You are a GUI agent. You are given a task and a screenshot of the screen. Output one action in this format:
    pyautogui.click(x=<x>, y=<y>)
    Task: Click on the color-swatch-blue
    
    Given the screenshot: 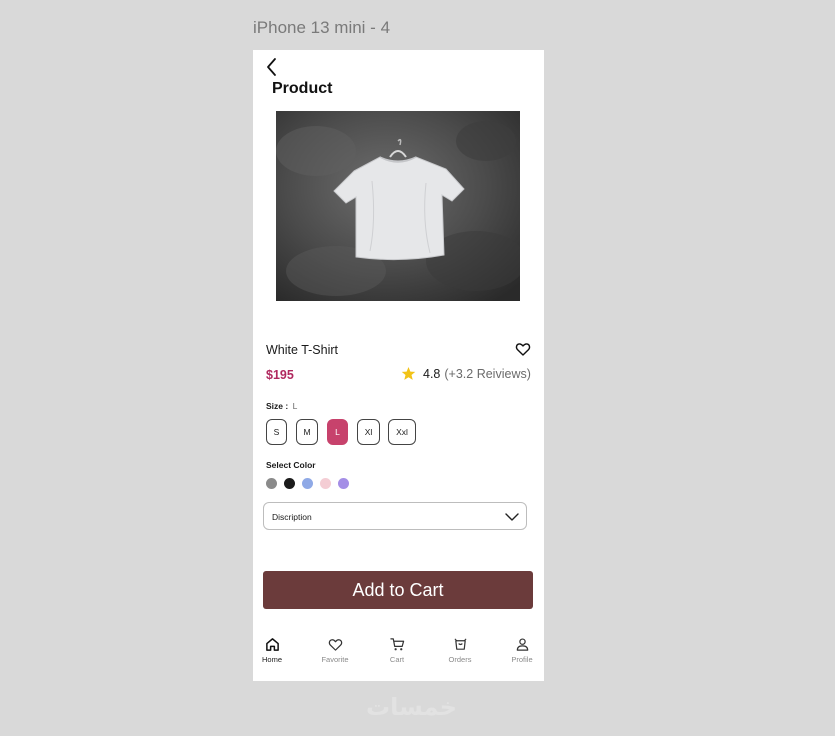 What is the action you would take?
    pyautogui.click(x=307, y=483)
    